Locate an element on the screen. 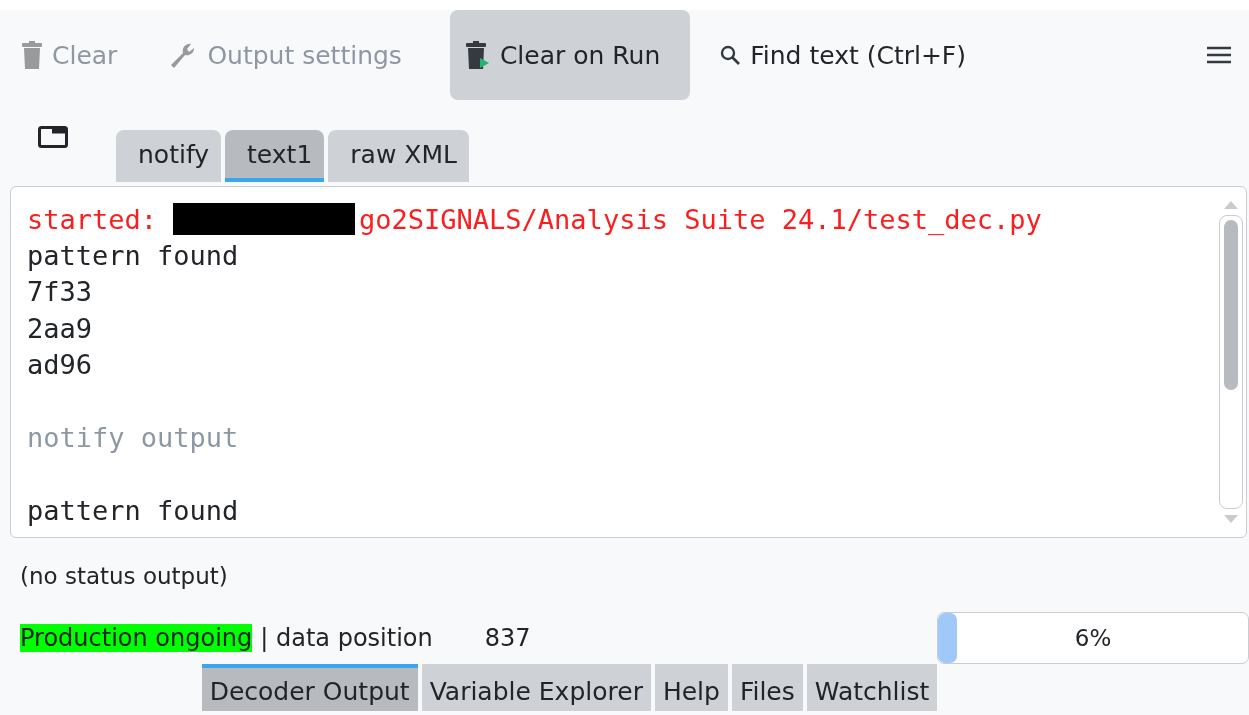 This screenshot has width=1249, height=715. panel-tab: Files is located at coordinates (767, 687).